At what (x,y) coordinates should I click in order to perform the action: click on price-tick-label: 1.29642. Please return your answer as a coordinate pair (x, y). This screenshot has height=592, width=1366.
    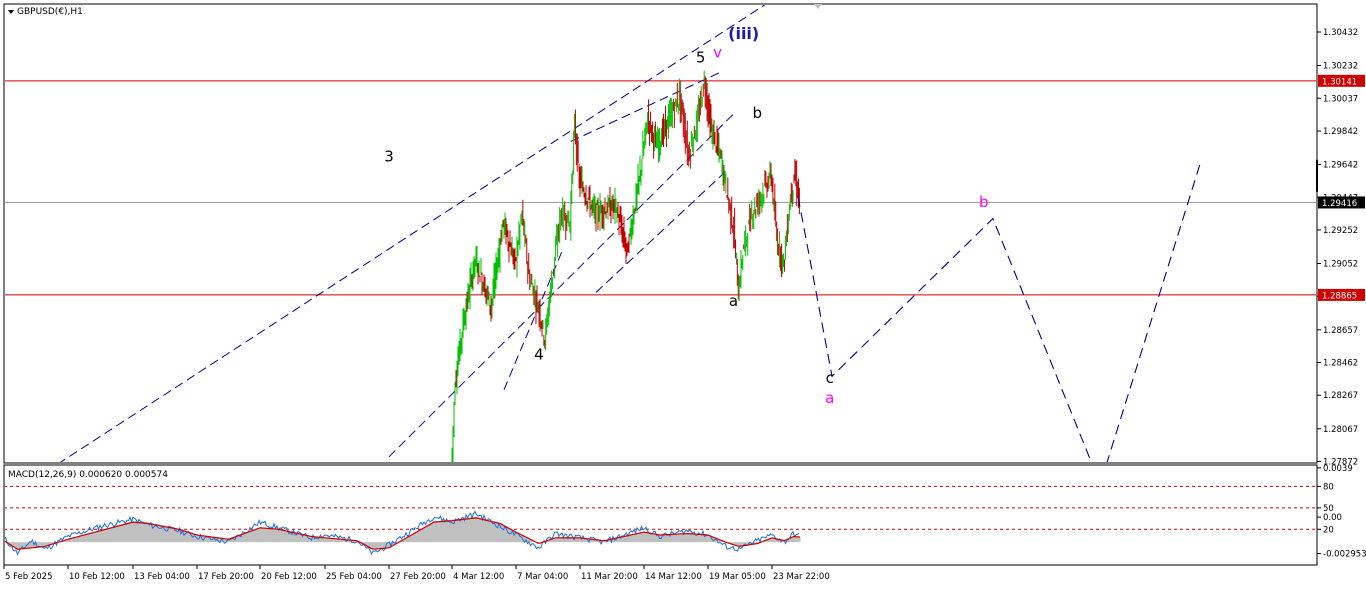
    Looking at the image, I should click on (1340, 166).